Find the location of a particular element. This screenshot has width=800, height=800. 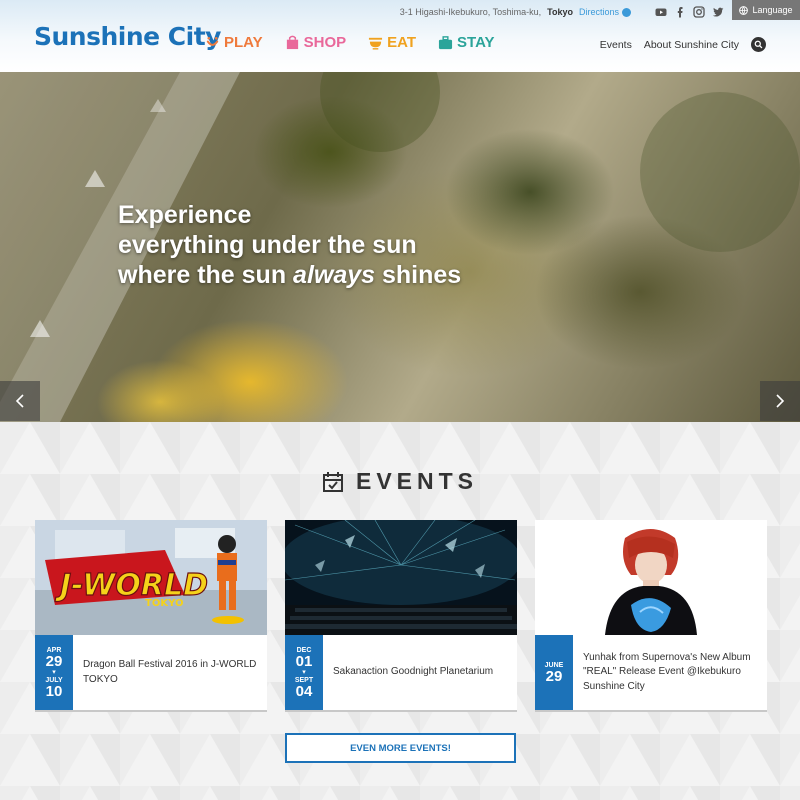

carousel-prev-button is located at coordinates (20, 401).